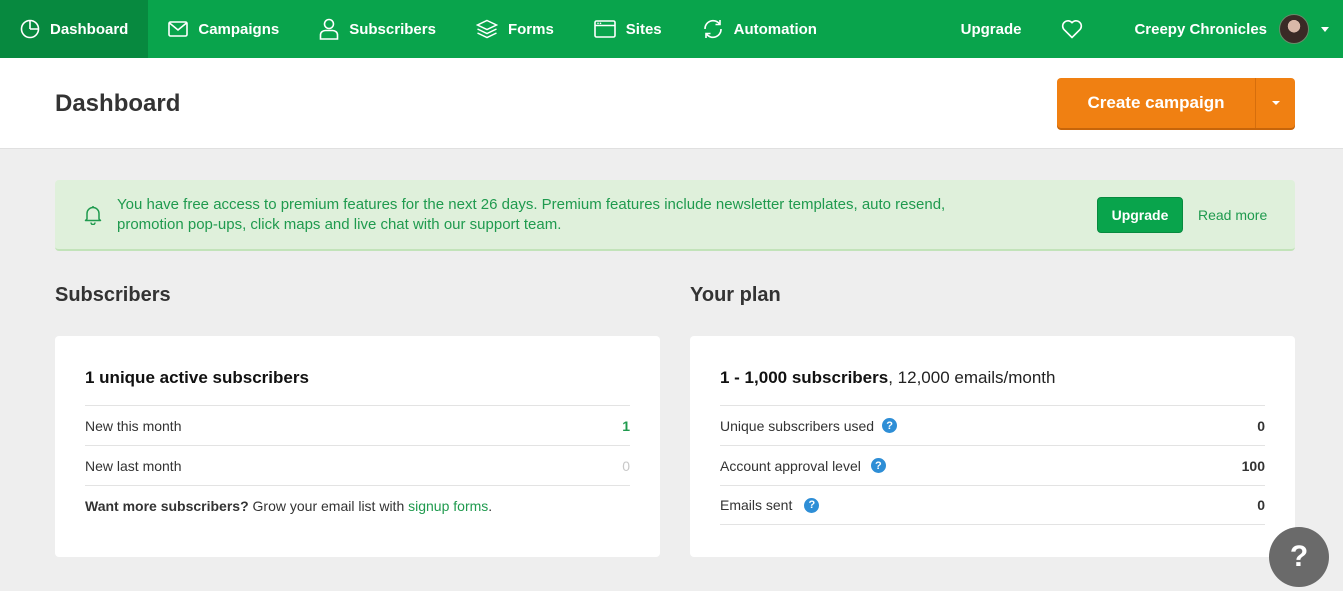 The height and width of the screenshot is (591, 1343). I want to click on nav-forms: Forms, so click(515, 29).